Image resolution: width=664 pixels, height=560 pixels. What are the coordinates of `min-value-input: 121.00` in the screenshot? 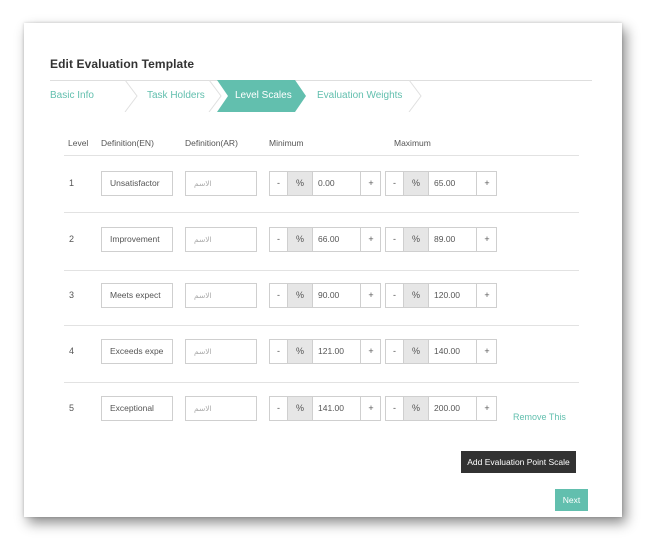 It's located at (339, 351).